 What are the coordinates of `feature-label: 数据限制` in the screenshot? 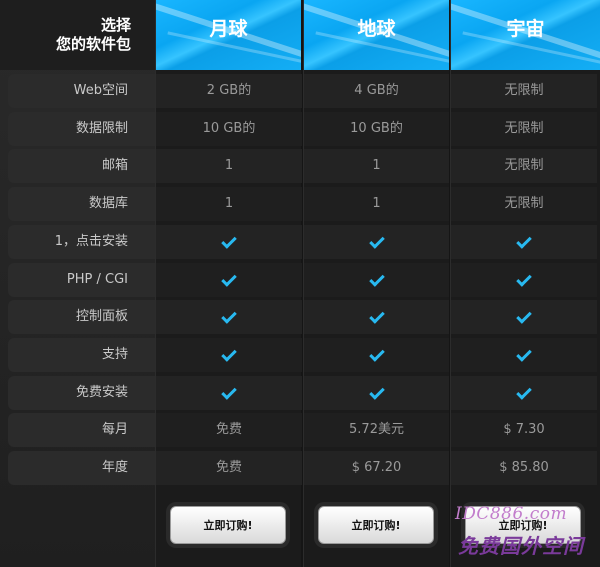 It's located at (81, 129).